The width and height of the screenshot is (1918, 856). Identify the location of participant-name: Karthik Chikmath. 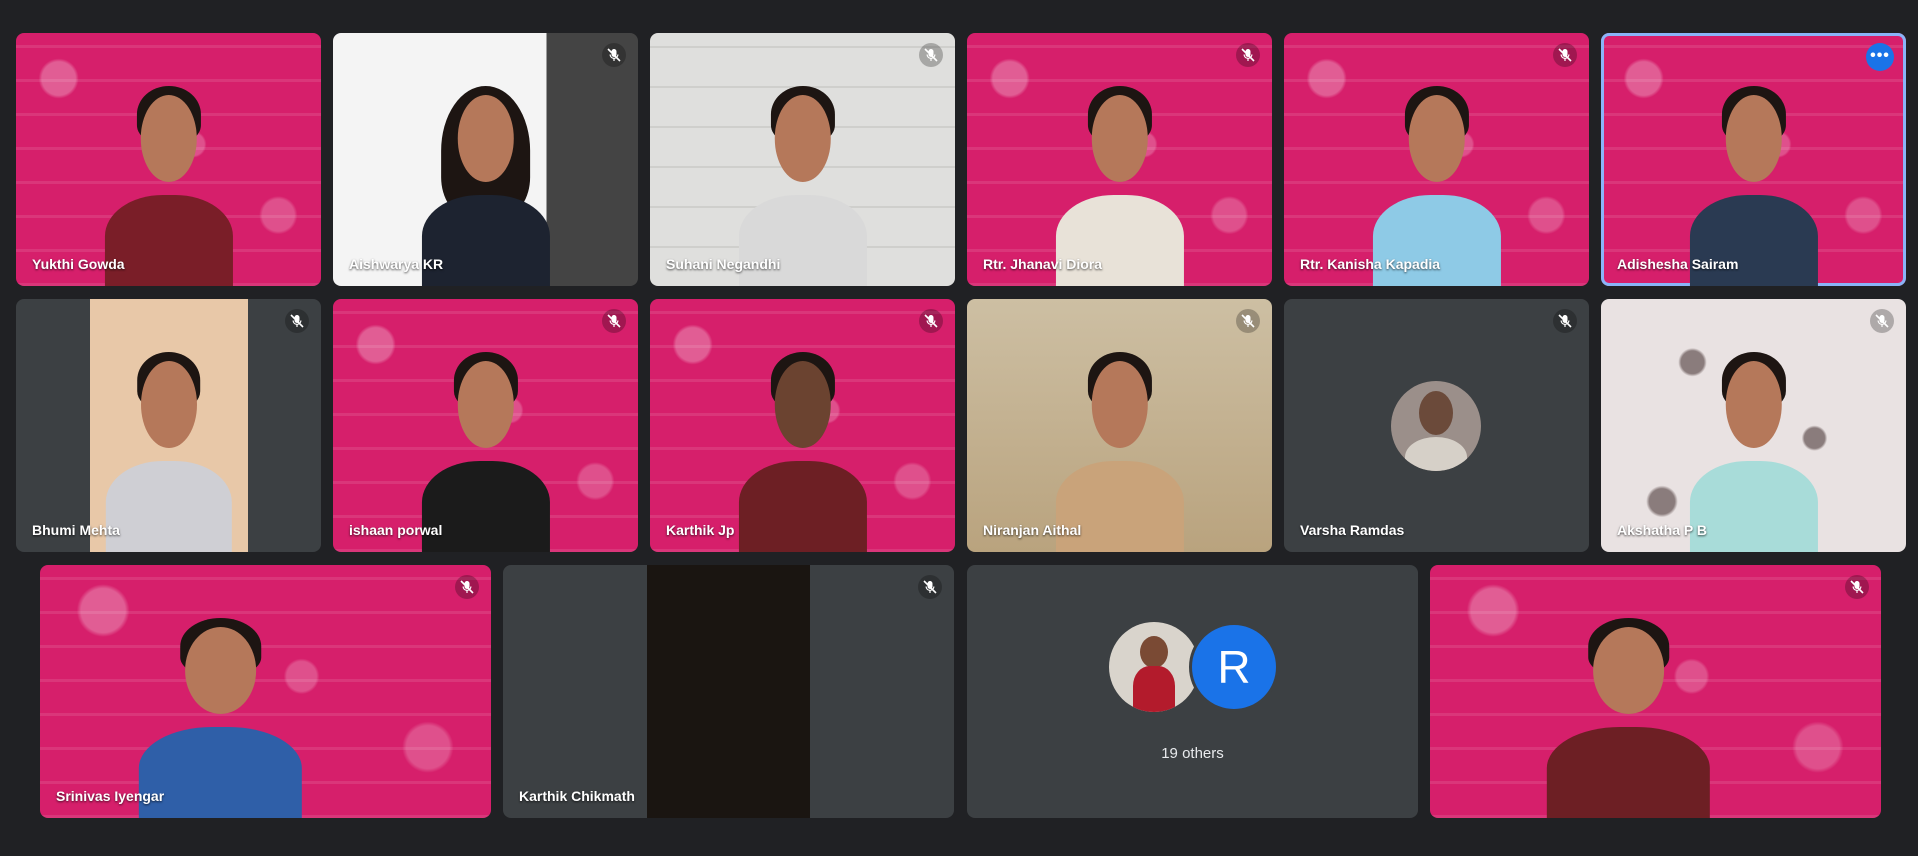
(577, 796).